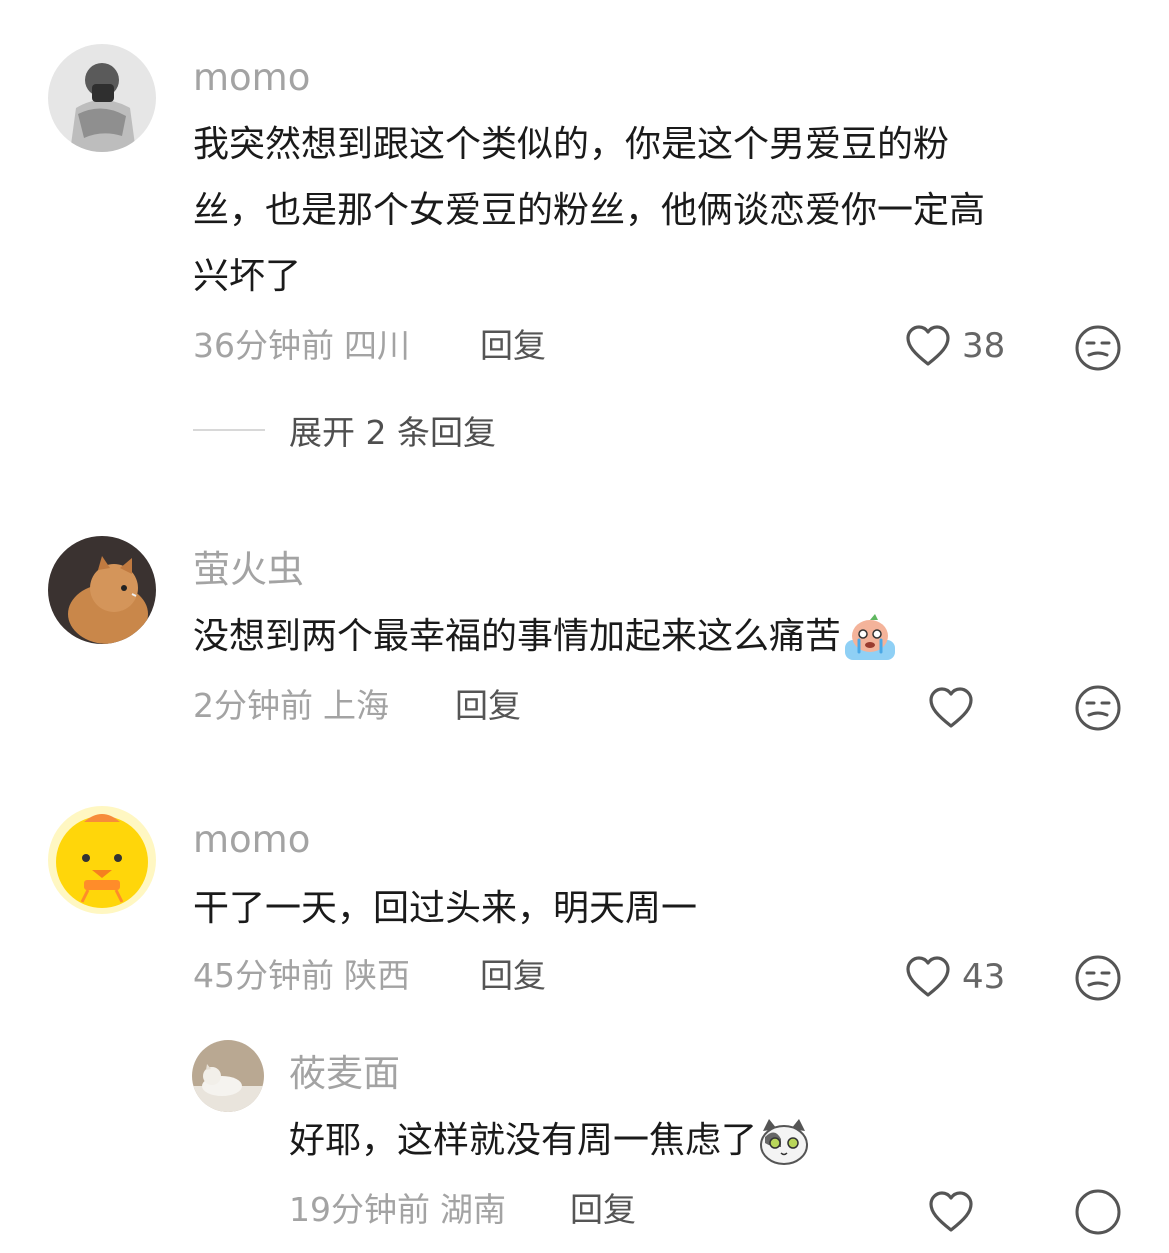 The image size is (1169, 1253). I want to click on chick-avatar-icon, so click(102, 860).